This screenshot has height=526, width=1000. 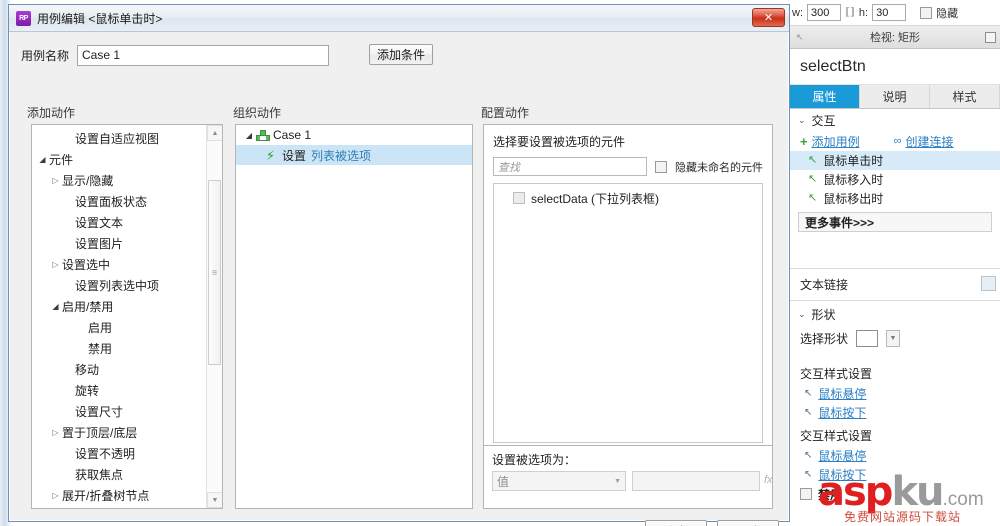 What do you see at coordinates (203, 55) in the screenshot?
I see `case-name-input` at bounding box center [203, 55].